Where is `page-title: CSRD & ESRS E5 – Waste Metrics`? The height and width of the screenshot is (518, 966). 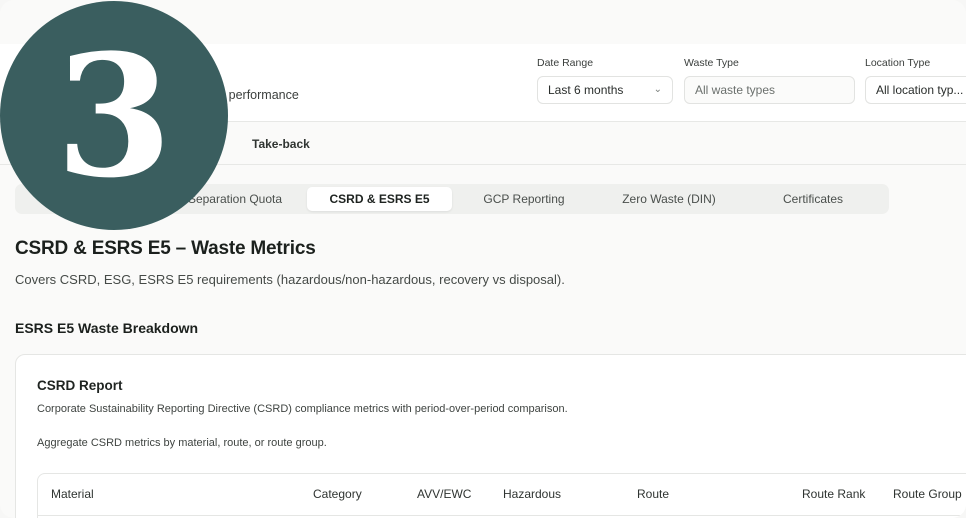
page-title: CSRD & ESRS E5 – Waste Metrics is located at coordinates (165, 248).